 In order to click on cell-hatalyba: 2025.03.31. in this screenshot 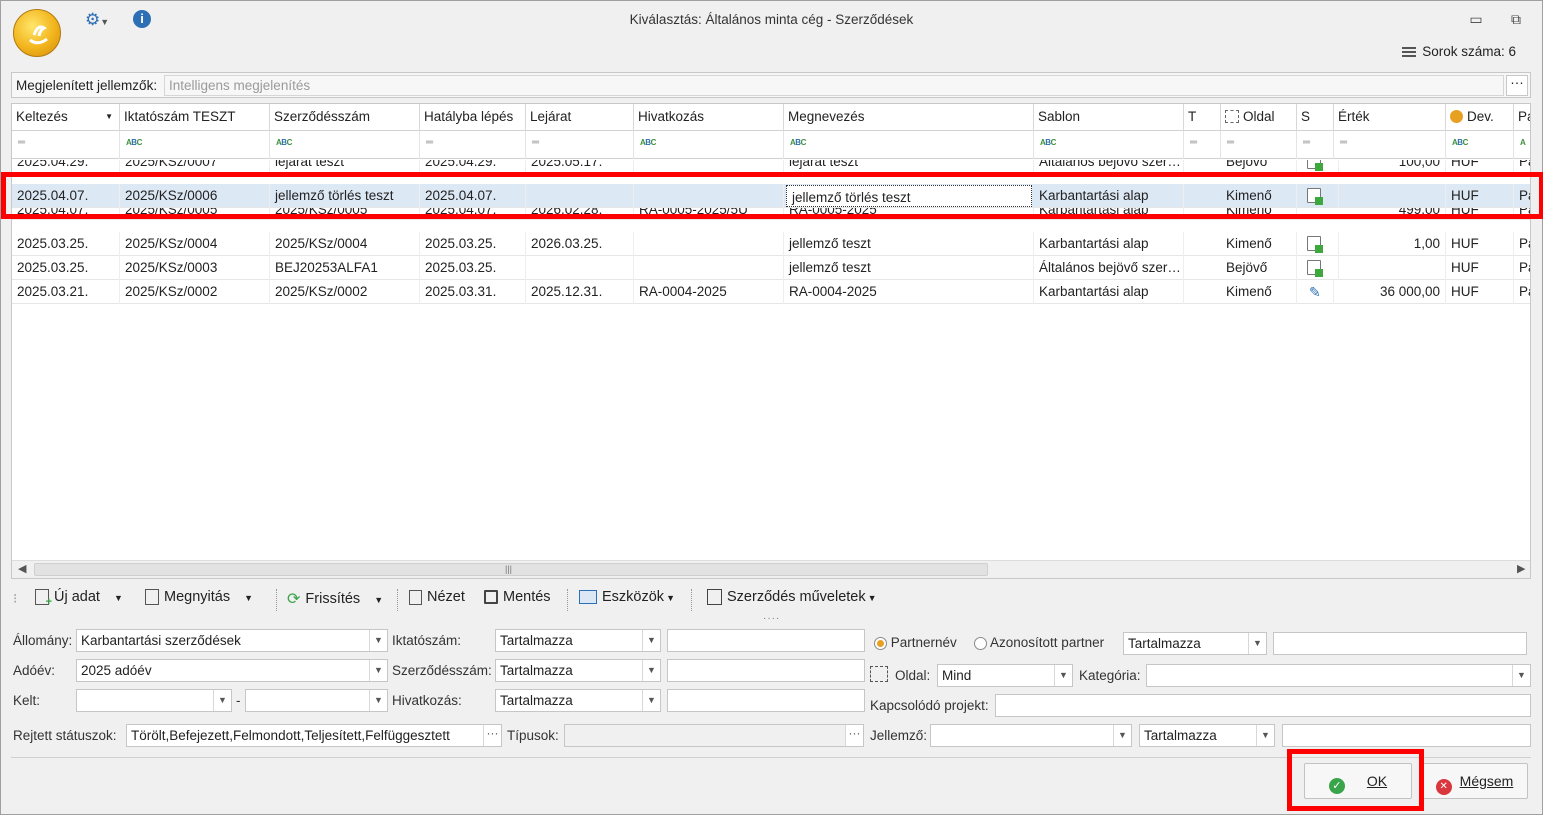, I will do `click(473, 292)`.